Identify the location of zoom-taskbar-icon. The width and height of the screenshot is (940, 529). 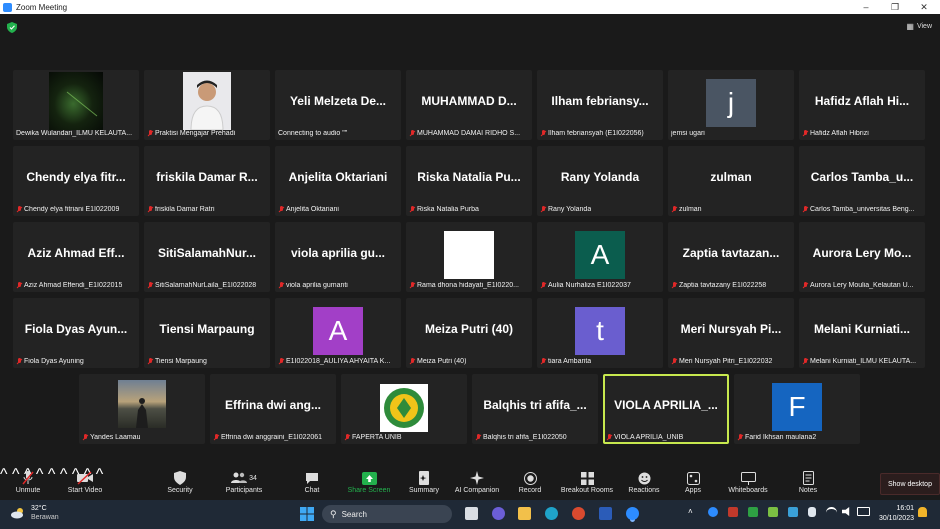
(632, 513).